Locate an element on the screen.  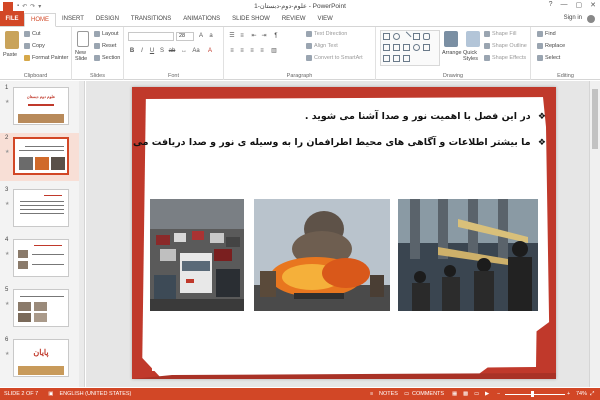
quick-styles-icon is located at coordinates (473, 39).